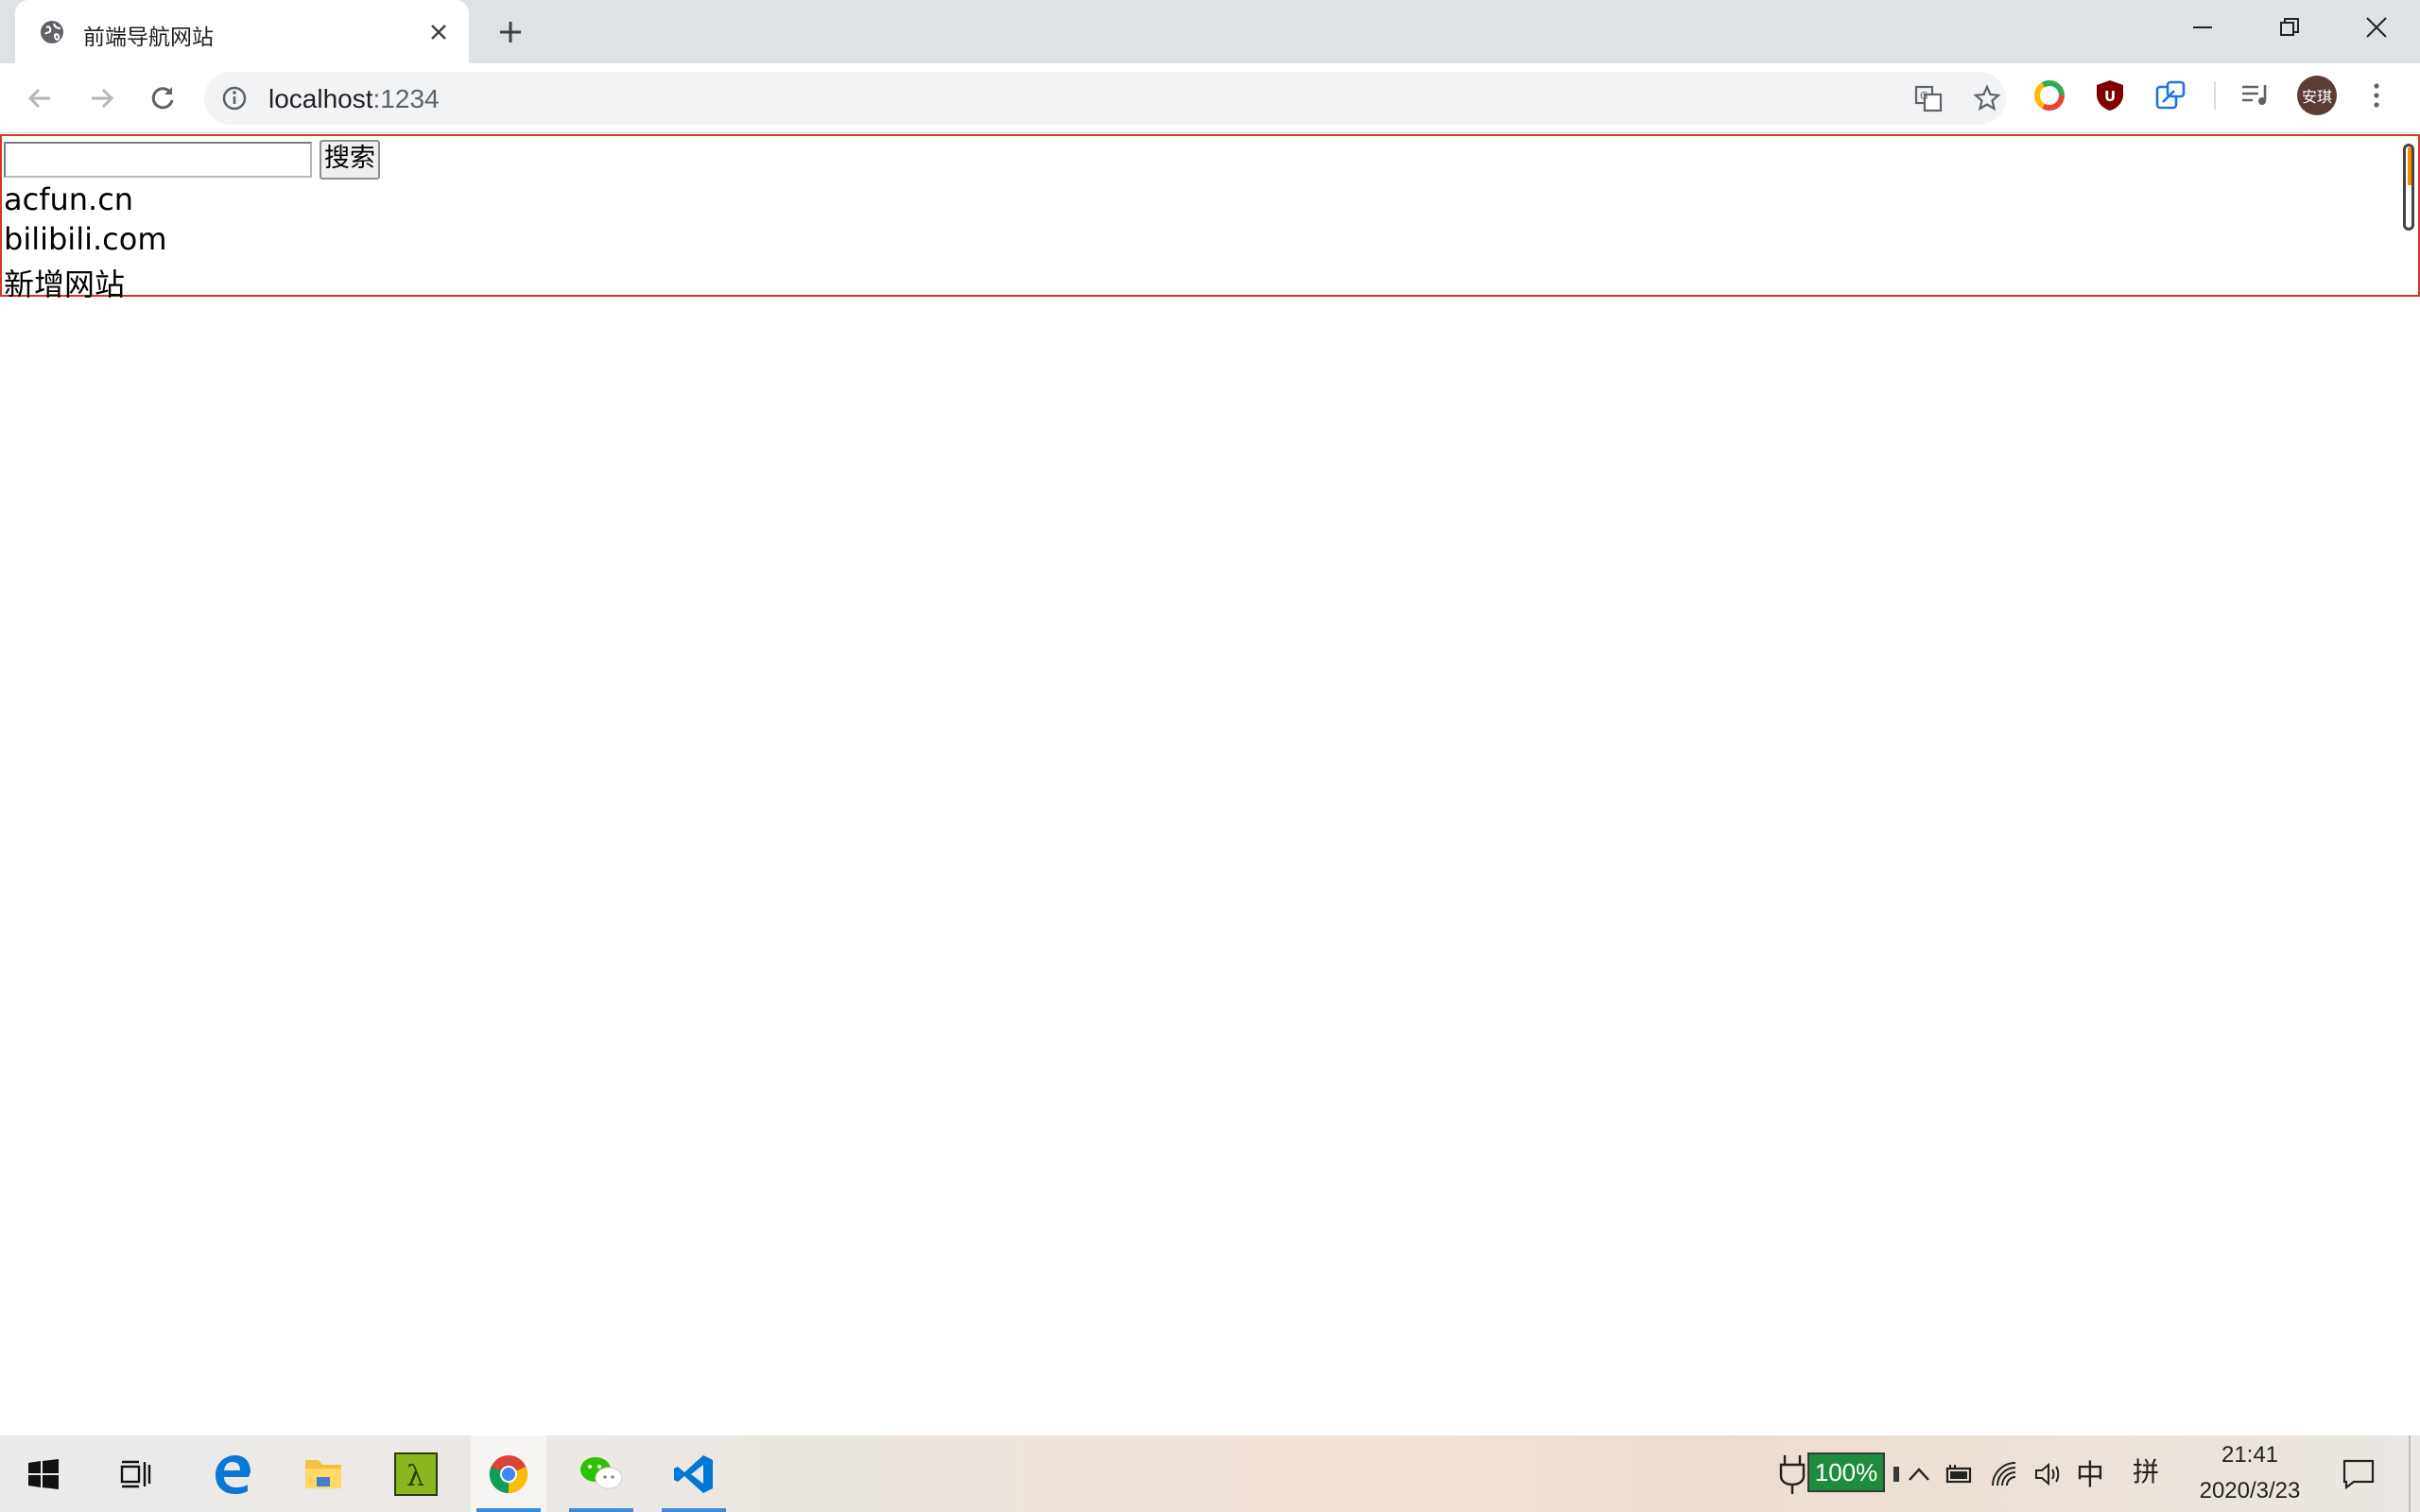 The width and height of the screenshot is (2420, 1512). What do you see at coordinates (2250, 1455) in the screenshot?
I see `clock-time: 21:41` at bounding box center [2250, 1455].